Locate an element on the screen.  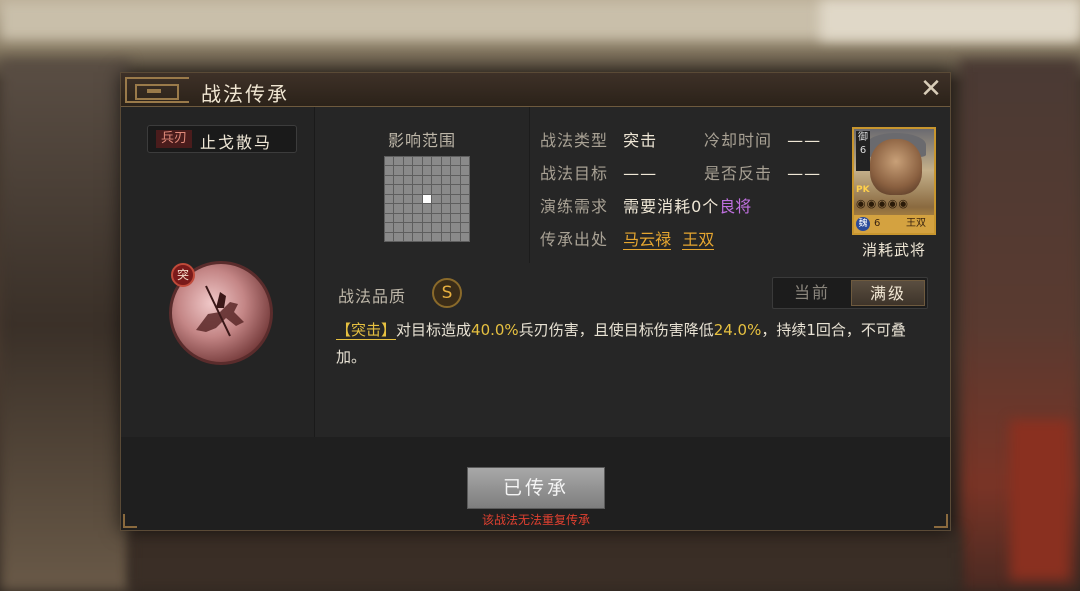
info-row-type: 战法类型 突击 is located at coordinates (598, 139).